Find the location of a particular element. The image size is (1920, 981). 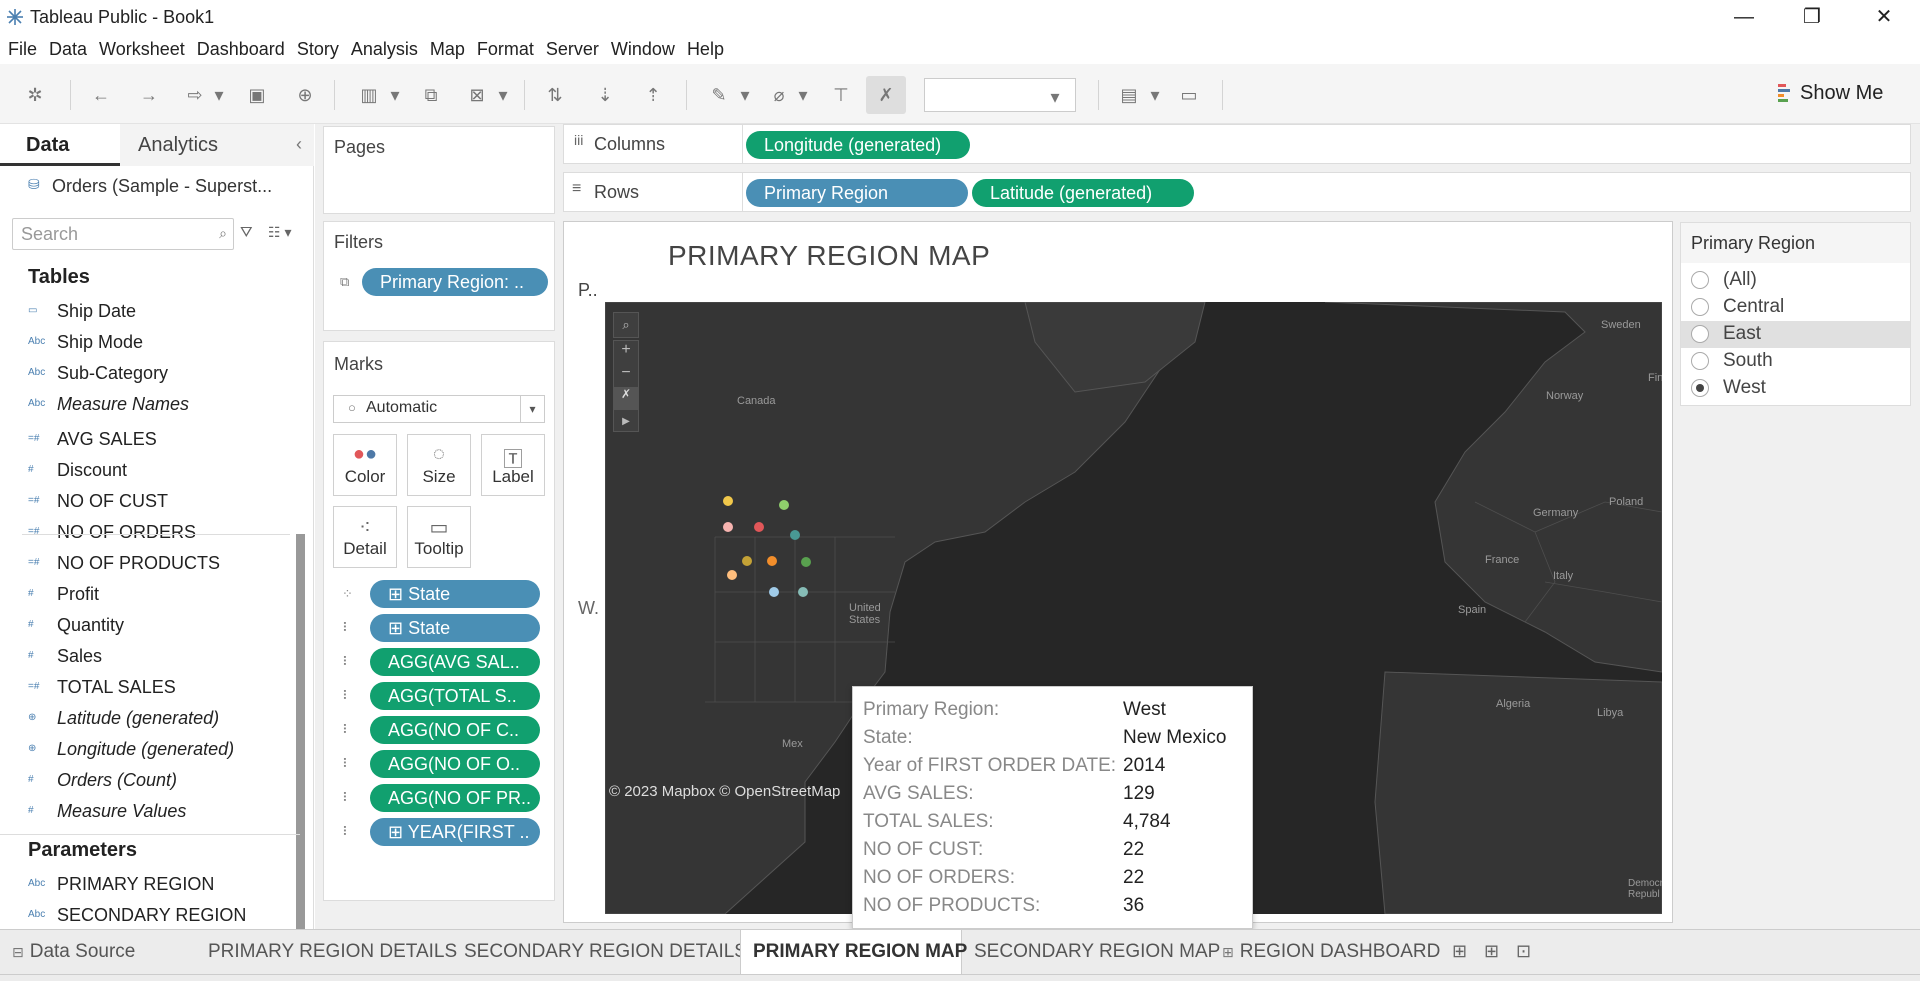

menu-analysis: Analysis is located at coordinates (384, 49).